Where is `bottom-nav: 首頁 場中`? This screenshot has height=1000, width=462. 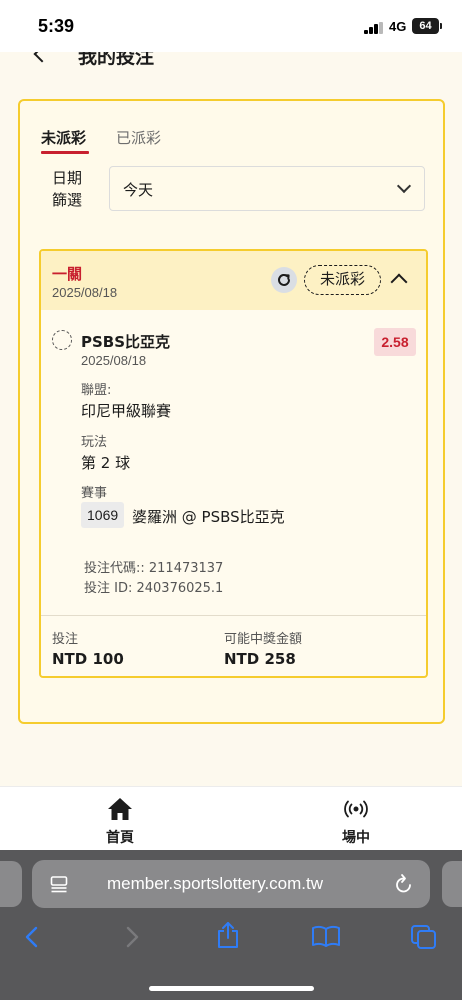
bottom-nav: 首頁 場中 is located at coordinates (231, 818).